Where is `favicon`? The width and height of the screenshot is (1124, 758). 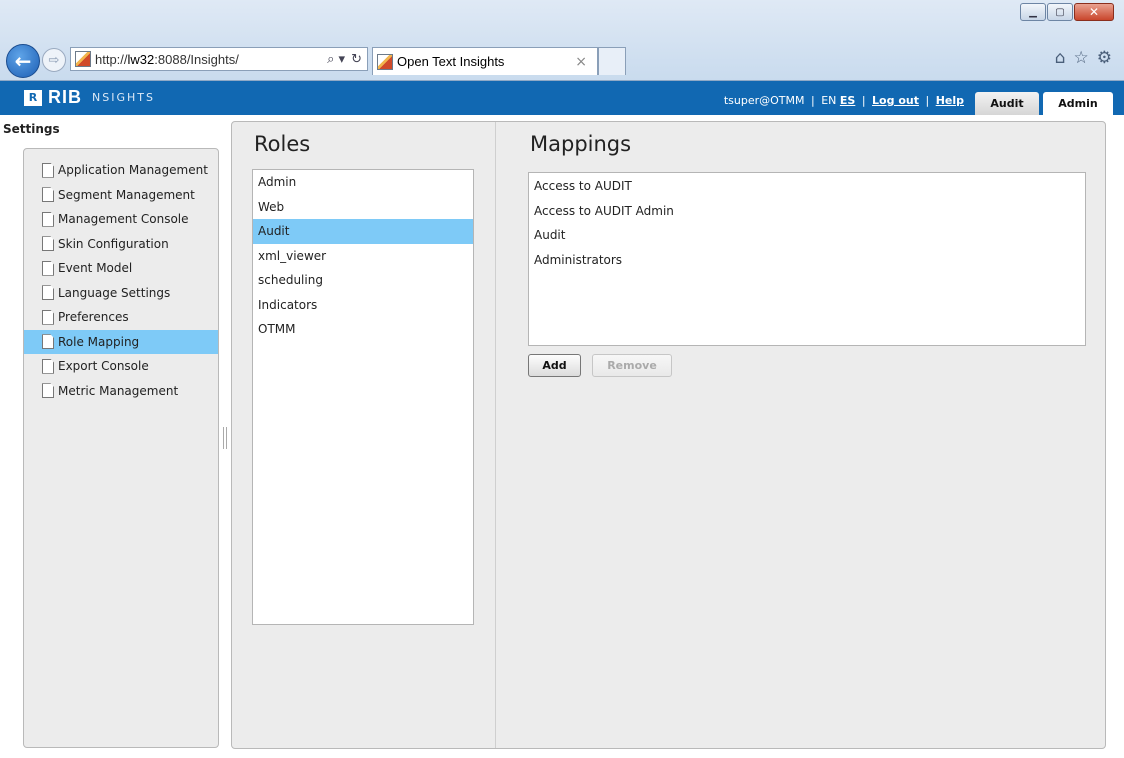 favicon is located at coordinates (83, 59).